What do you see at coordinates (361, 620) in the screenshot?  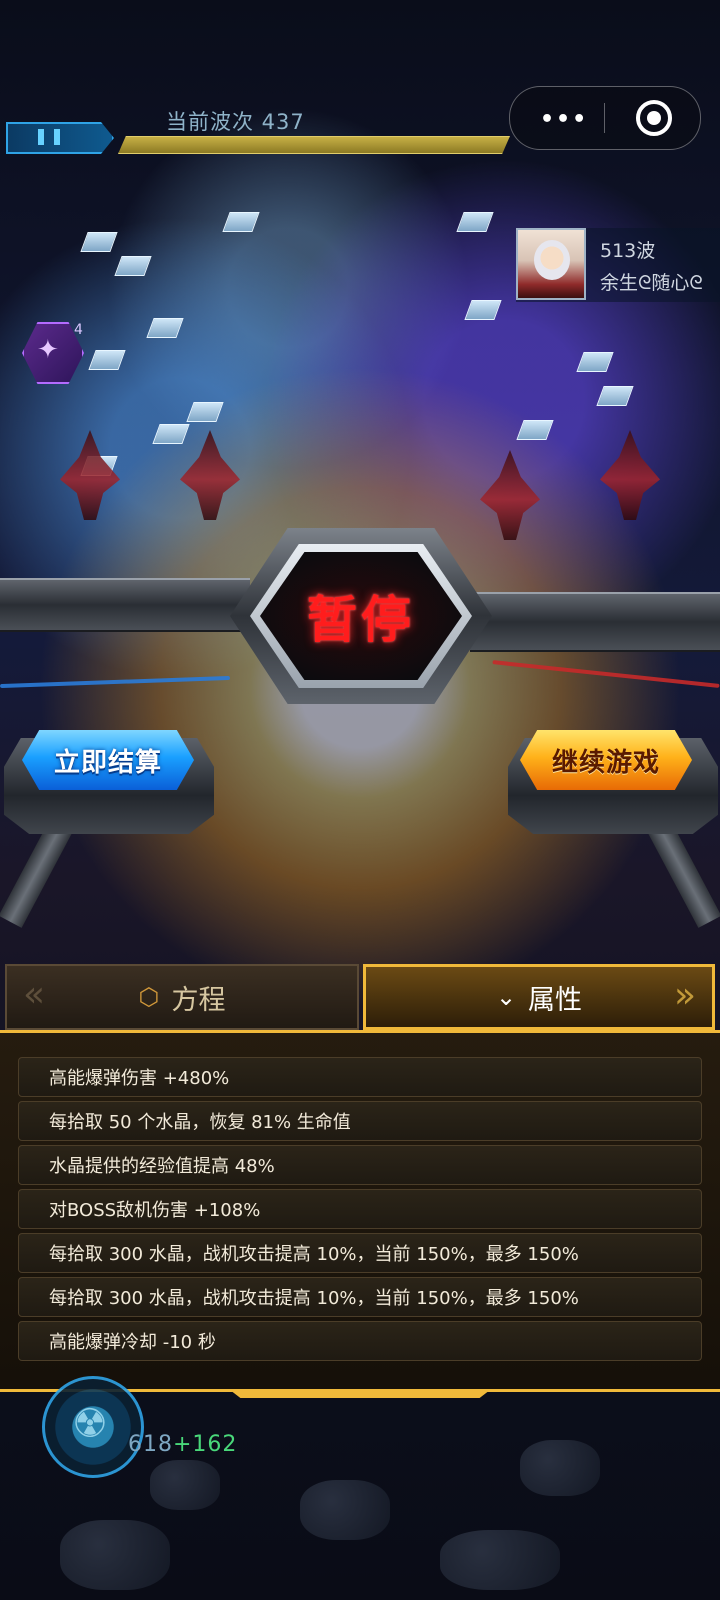 I see `pause-title: 暂停` at bounding box center [361, 620].